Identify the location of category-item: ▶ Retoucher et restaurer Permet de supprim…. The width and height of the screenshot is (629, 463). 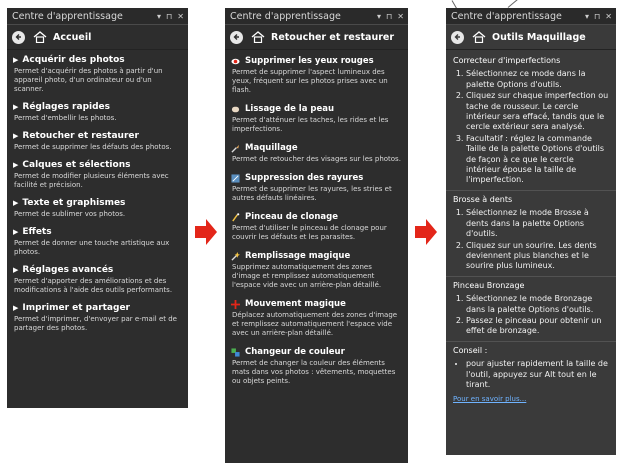
(97, 141).